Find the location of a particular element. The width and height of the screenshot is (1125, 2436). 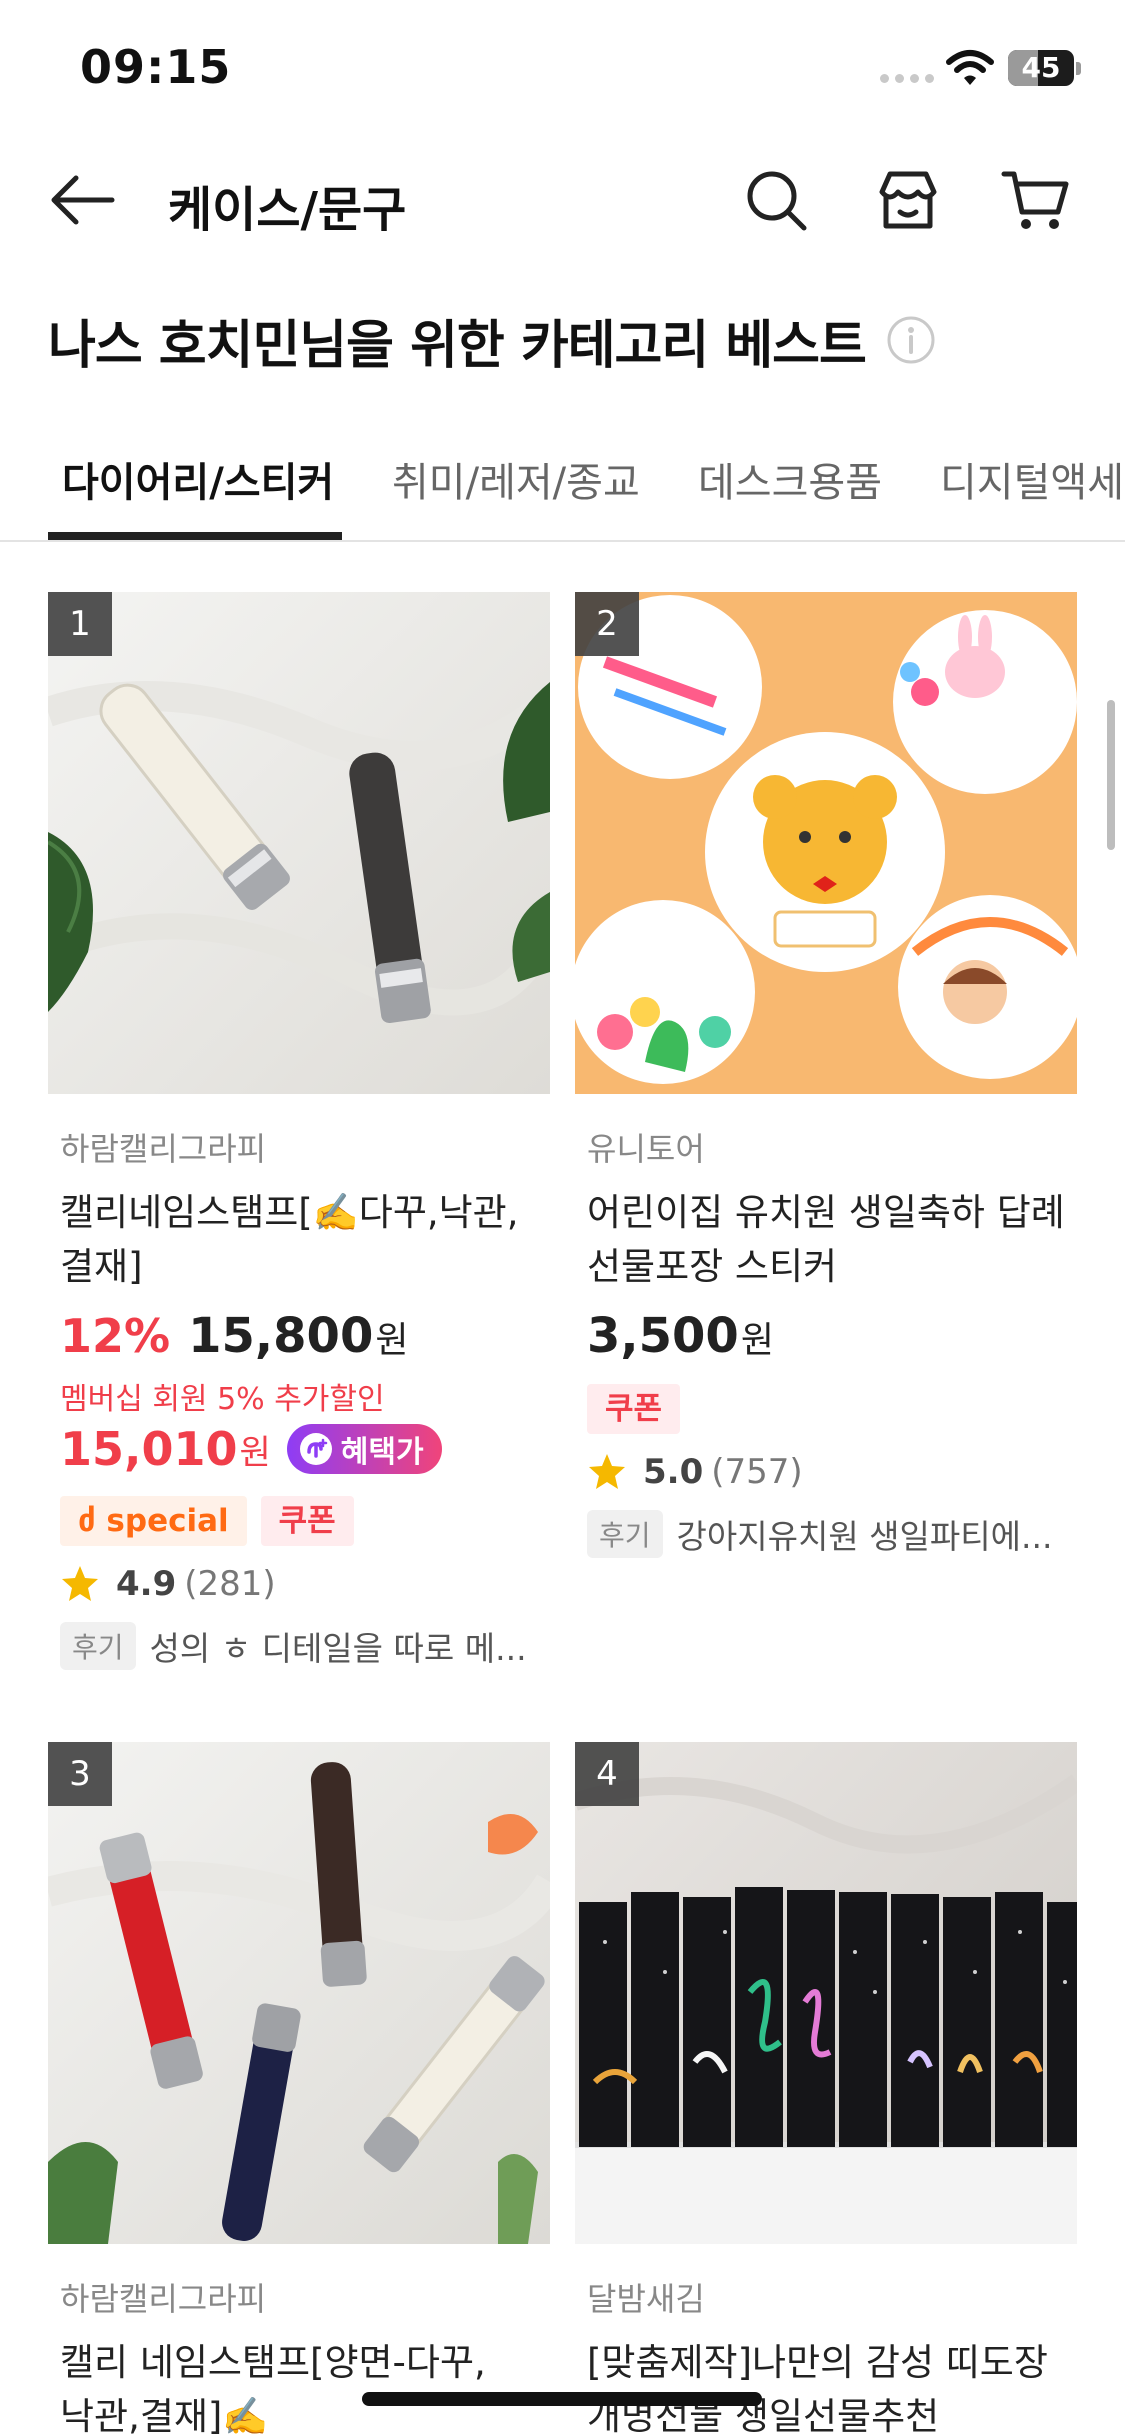

info-icon is located at coordinates (911, 340).